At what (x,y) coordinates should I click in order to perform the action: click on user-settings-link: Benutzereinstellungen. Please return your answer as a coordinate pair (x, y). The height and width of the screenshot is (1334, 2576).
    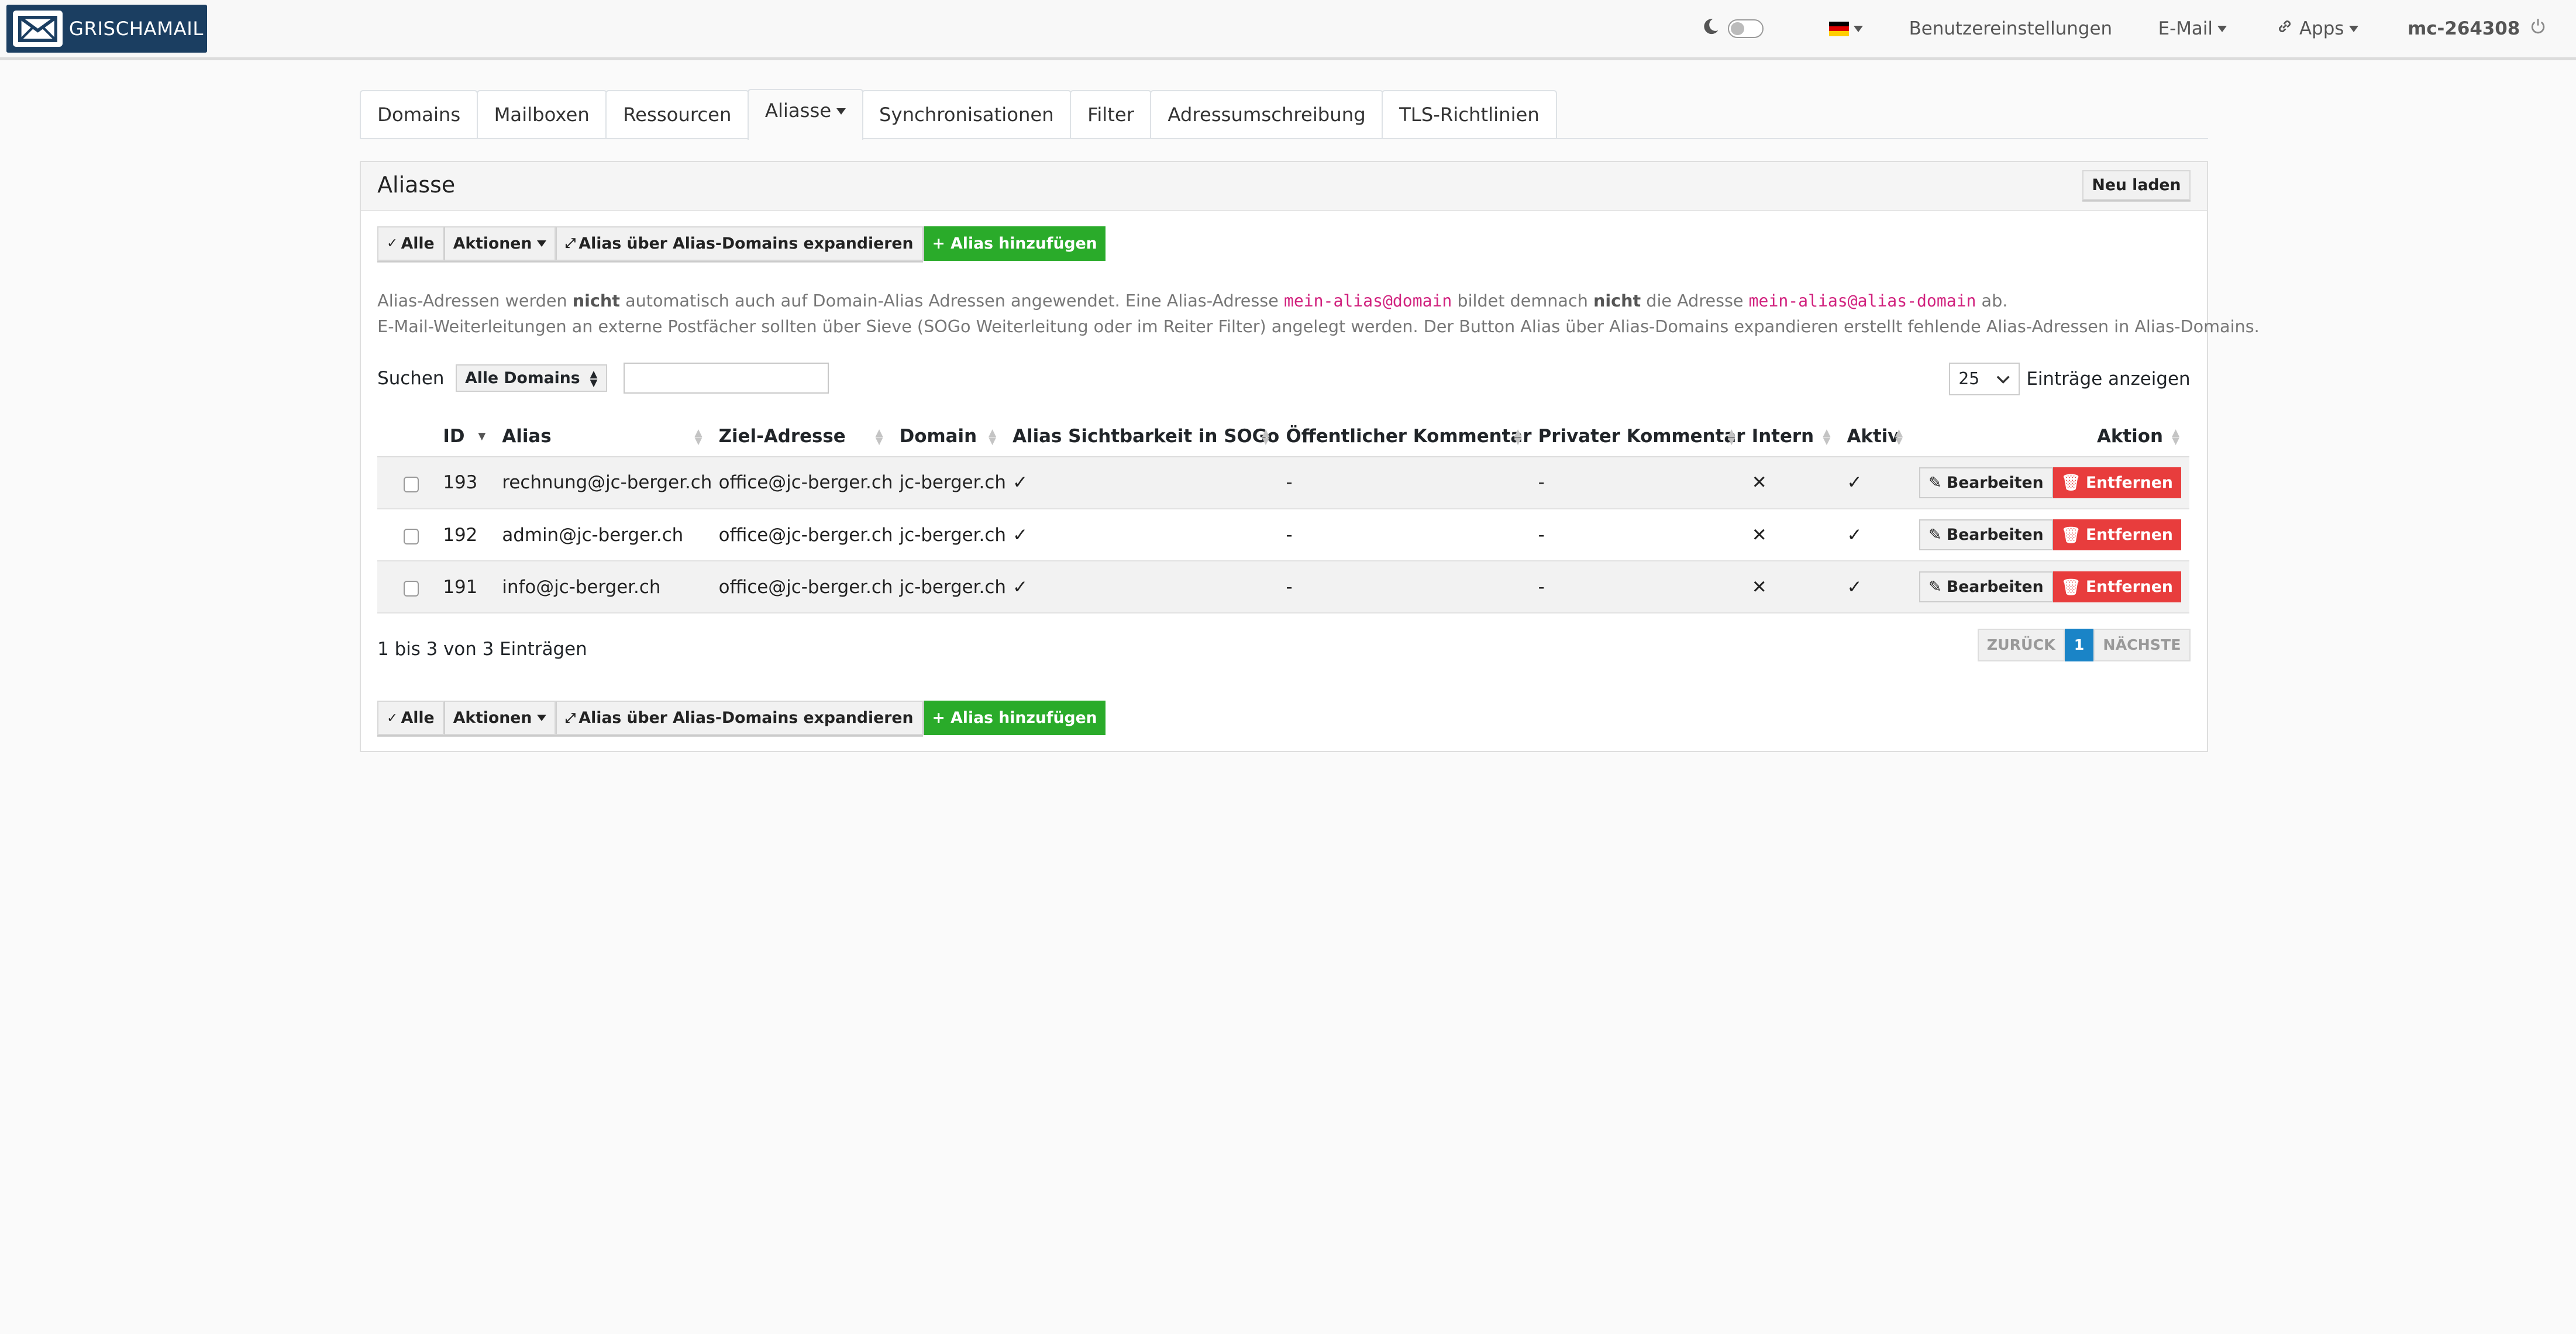
    Looking at the image, I should click on (2010, 28).